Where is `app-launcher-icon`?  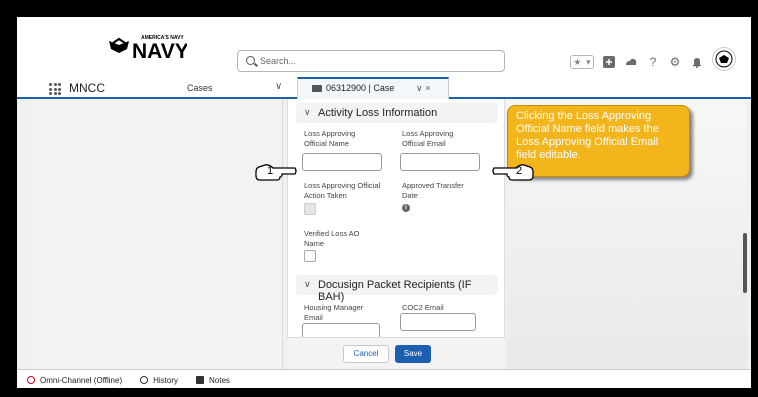
app-launcher-icon is located at coordinates (55, 89).